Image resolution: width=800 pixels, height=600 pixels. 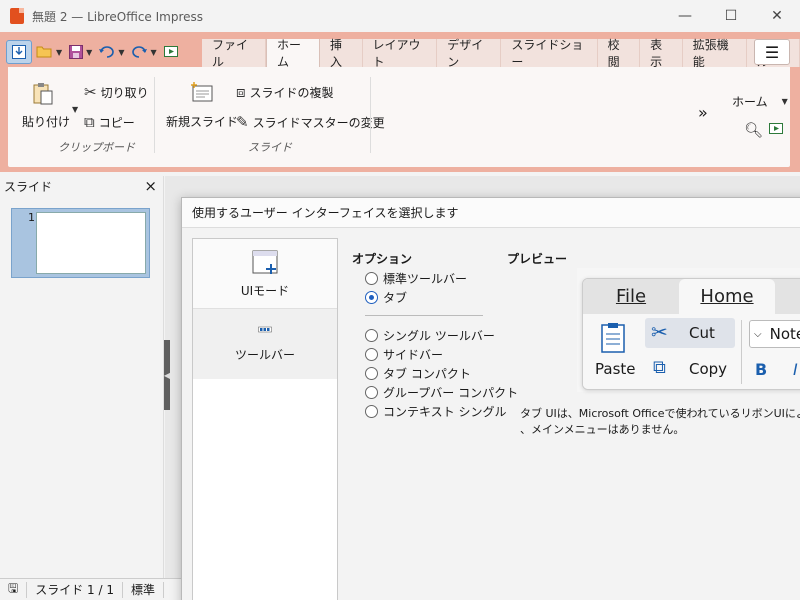 I want to click on preview-tab-home-label: Home, so click(x=727, y=296).